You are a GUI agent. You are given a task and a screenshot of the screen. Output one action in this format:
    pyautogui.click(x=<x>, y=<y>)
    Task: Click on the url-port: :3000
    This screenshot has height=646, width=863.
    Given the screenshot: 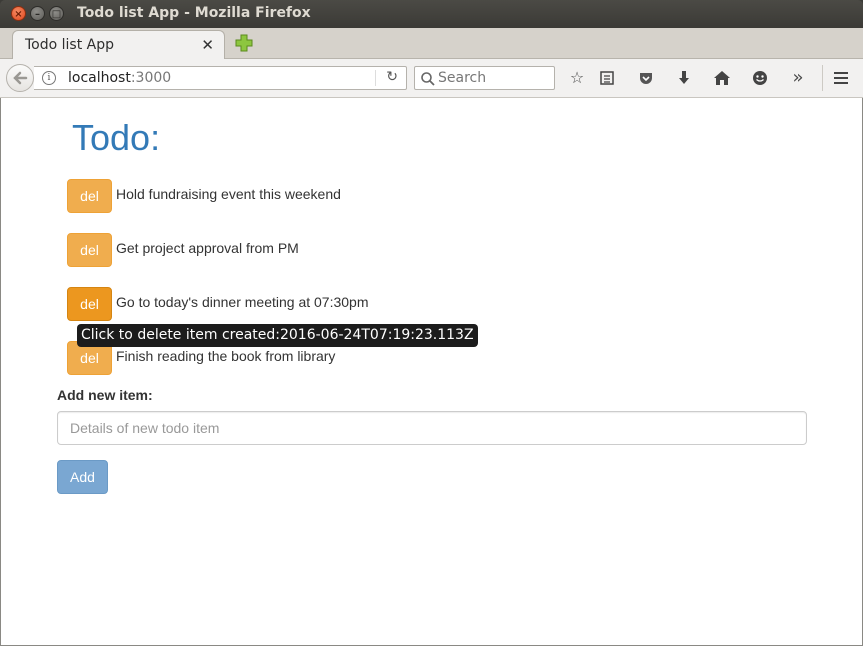 What is the action you would take?
    pyautogui.click(x=151, y=78)
    